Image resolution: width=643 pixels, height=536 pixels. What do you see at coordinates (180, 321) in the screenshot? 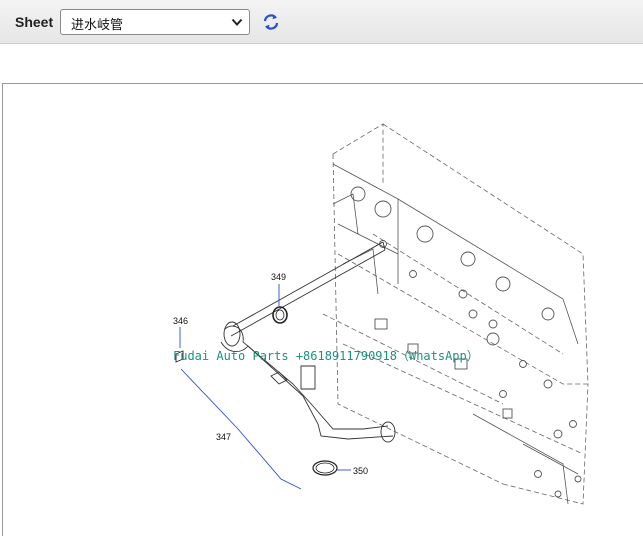
I see `callout-346: 346` at bounding box center [180, 321].